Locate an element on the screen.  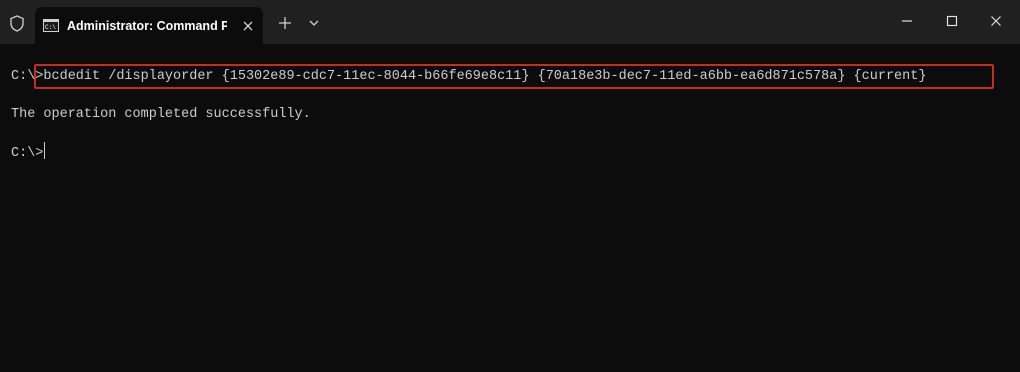
close-icon is located at coordinates (248, 26).